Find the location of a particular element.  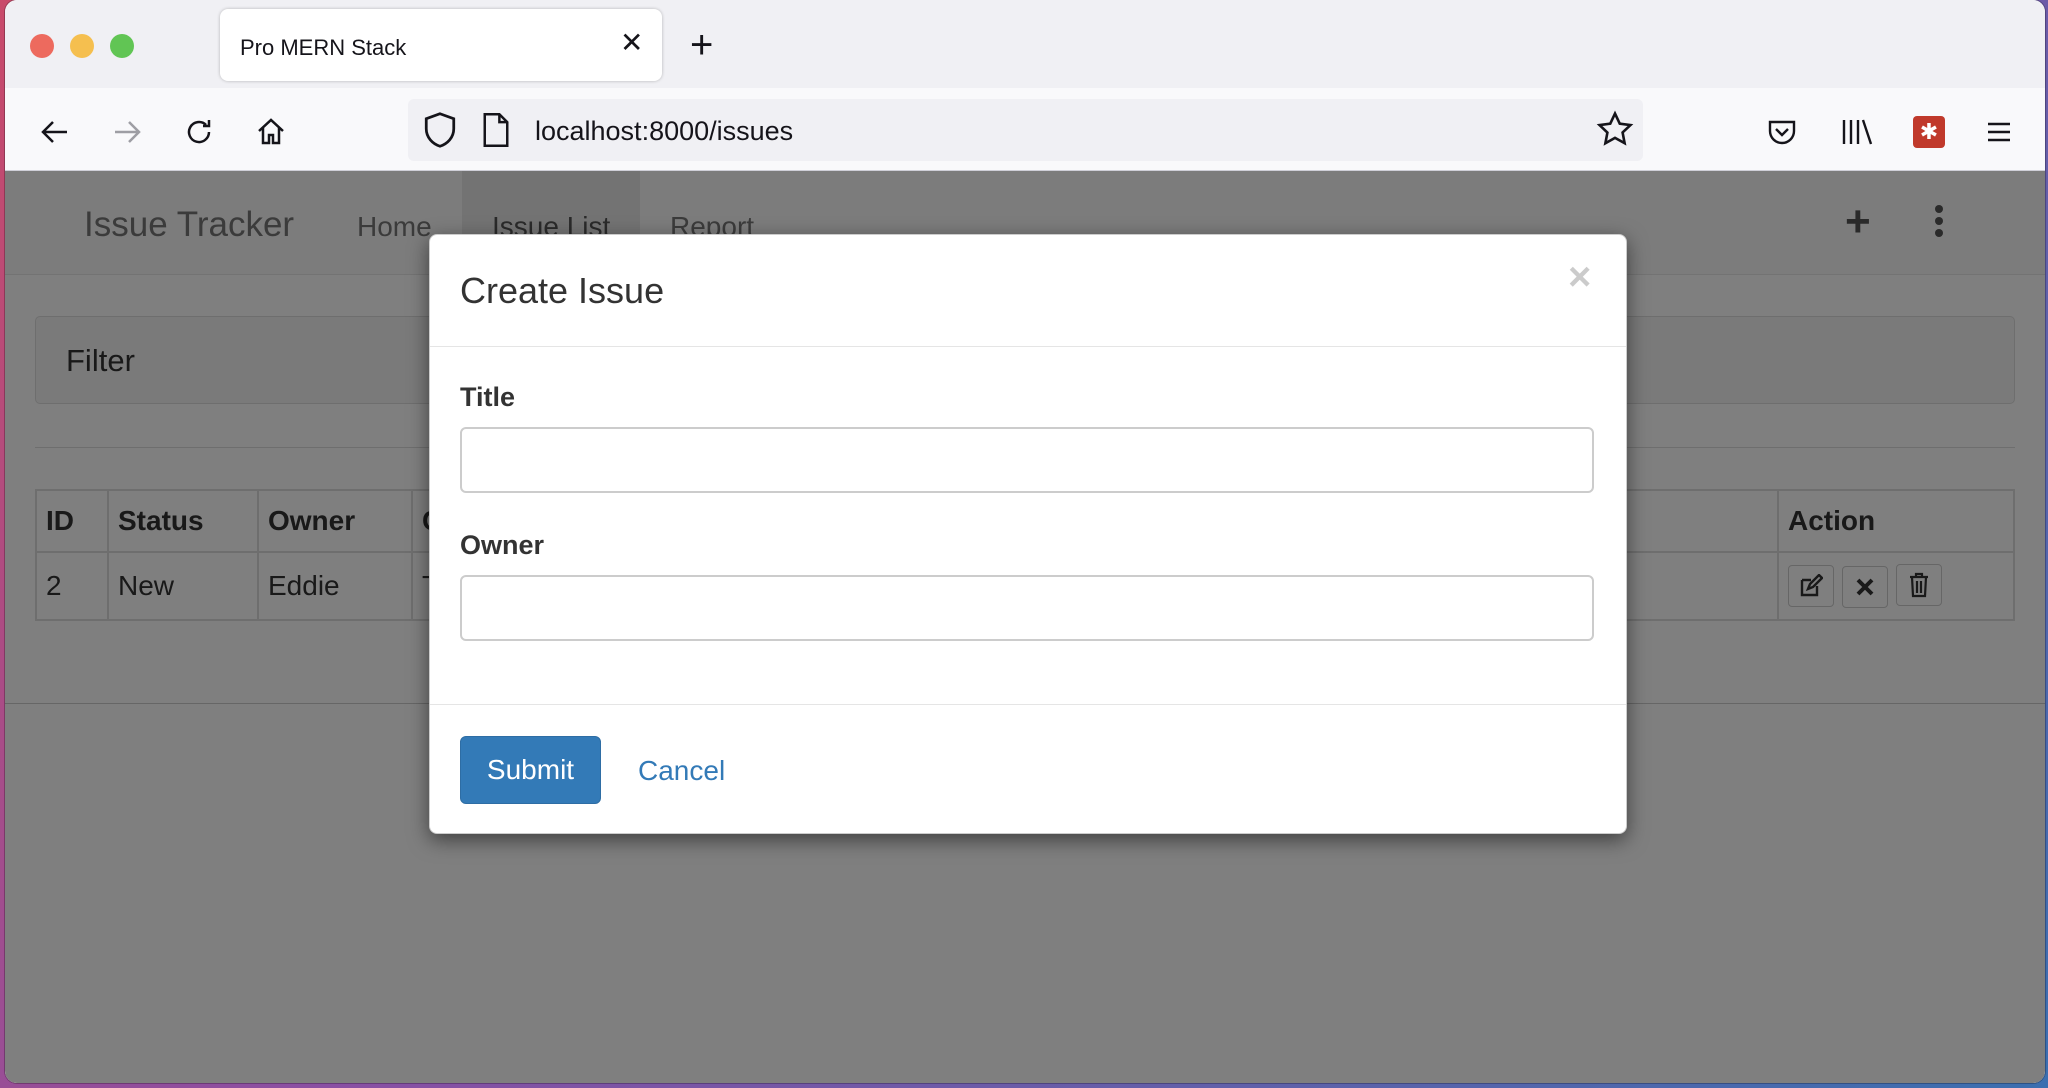

submit-button: Submit is located at coordinates (530, 770).